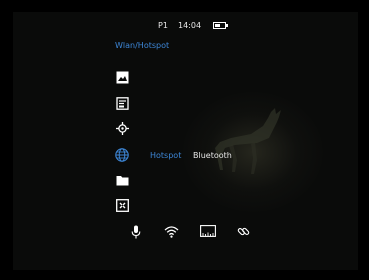 The height and width of the screenshot is (280, 369). Describe the element at coordinates (163, 25) in the screenshot. I see `profile-label: P1` at that location.